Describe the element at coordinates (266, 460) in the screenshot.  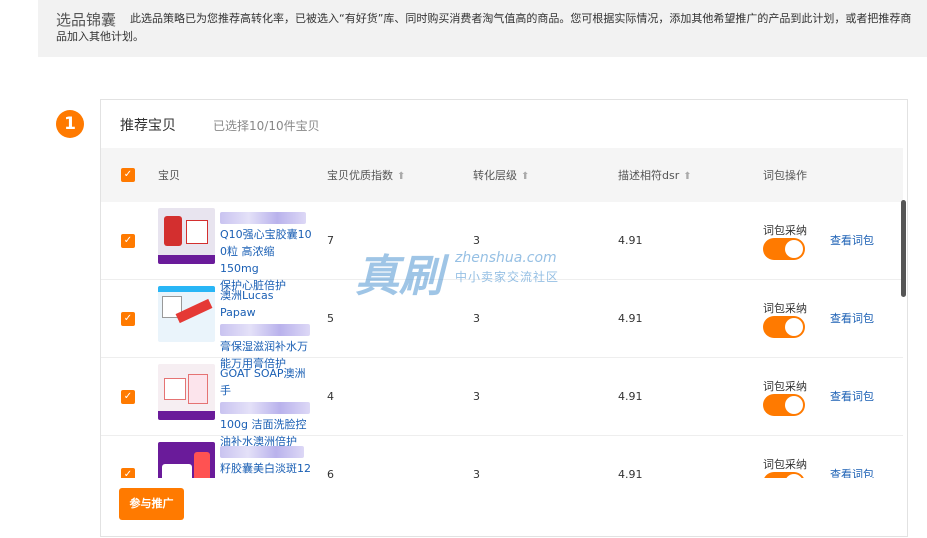
I see `product-title-link: 籽胶囊美白淡斑12` at that location.